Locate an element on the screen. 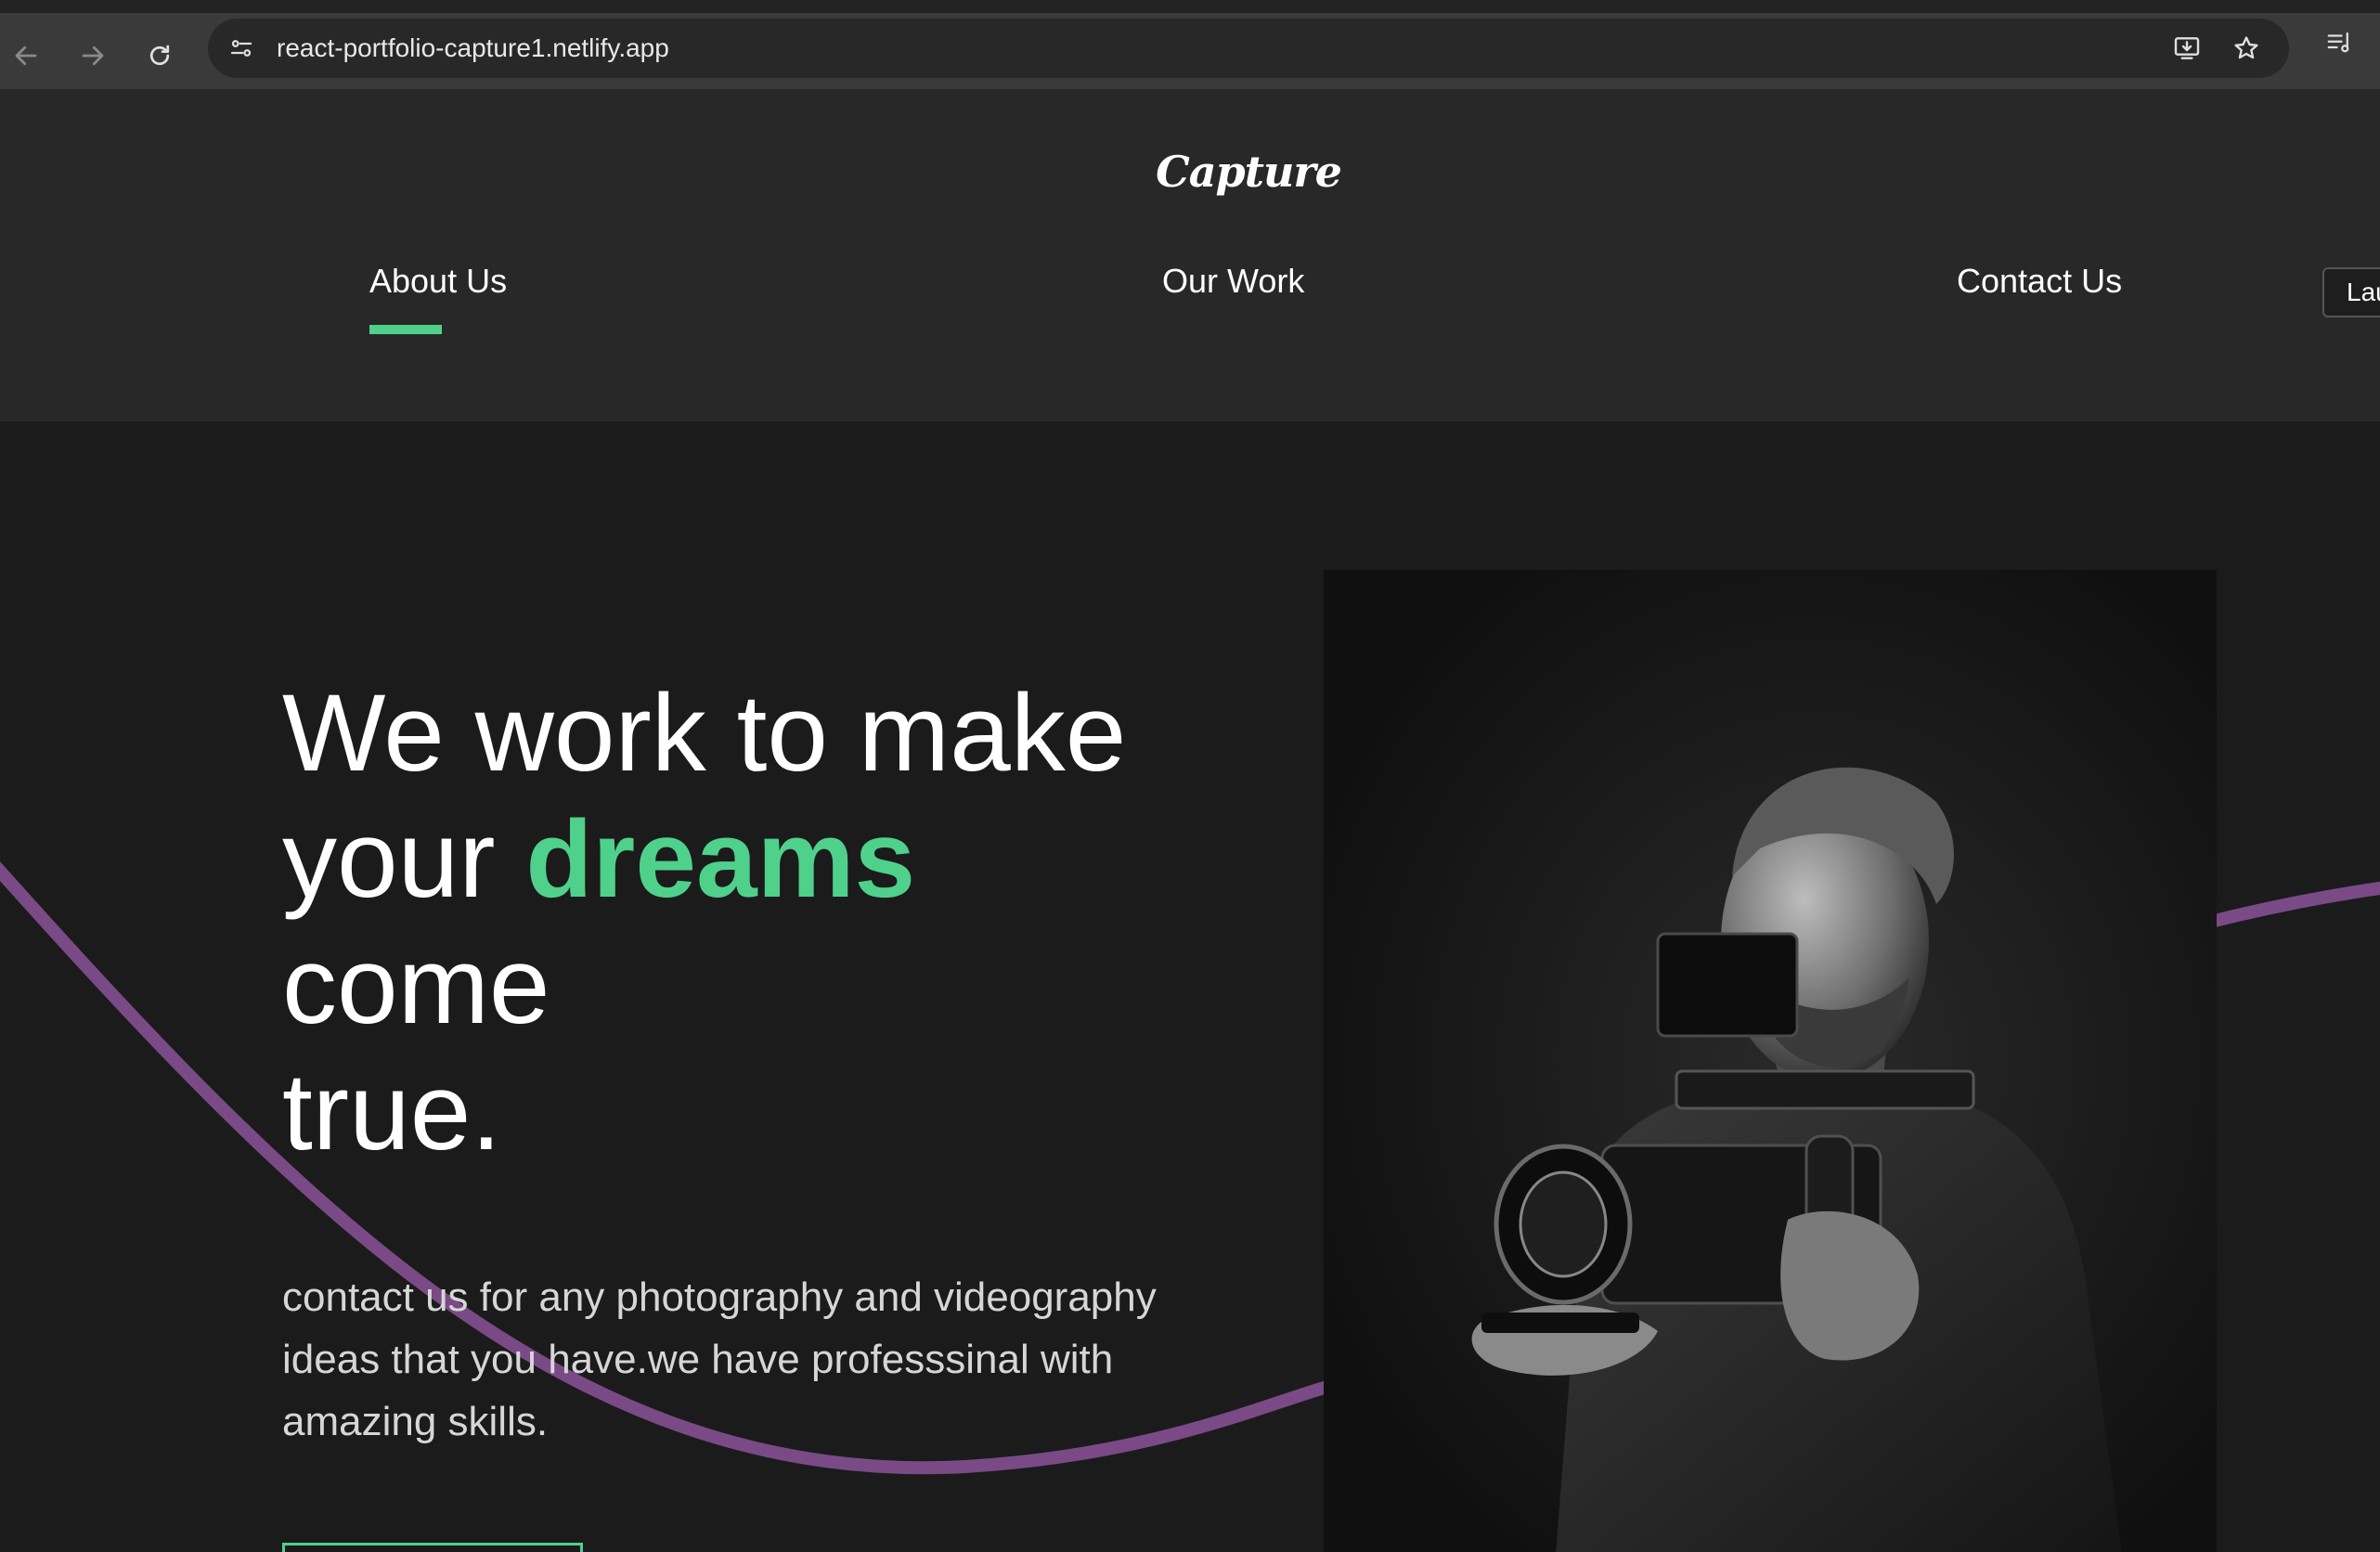 The width and height of the screenshot is (2380, 1552). install-app-button is located at coordinates (2187, 48).